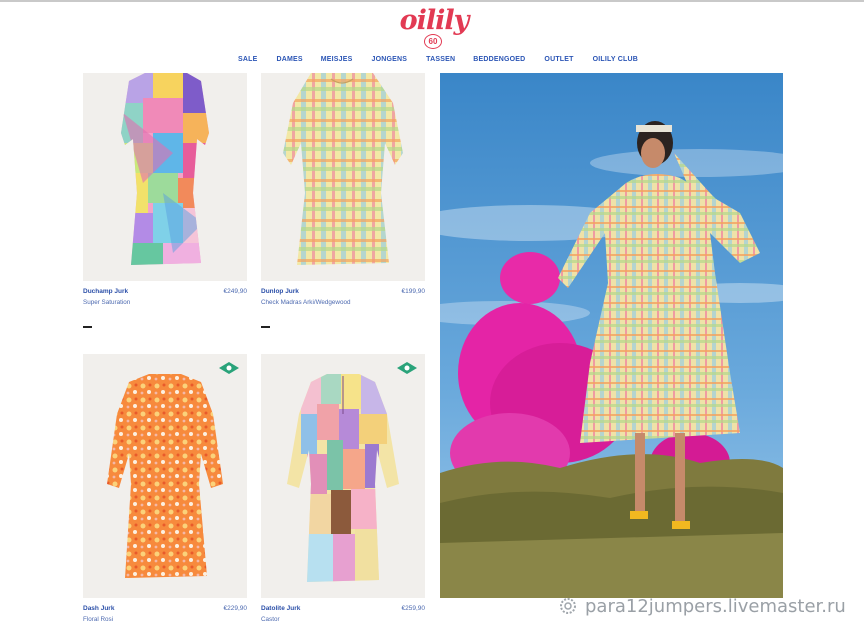 The width and height of the screenshot is (864, 625). What do you see at coordinates (558, 62) in the screenshot?
I see `nav-item-outlet: OUTLET` at bounding box center [558, 62].